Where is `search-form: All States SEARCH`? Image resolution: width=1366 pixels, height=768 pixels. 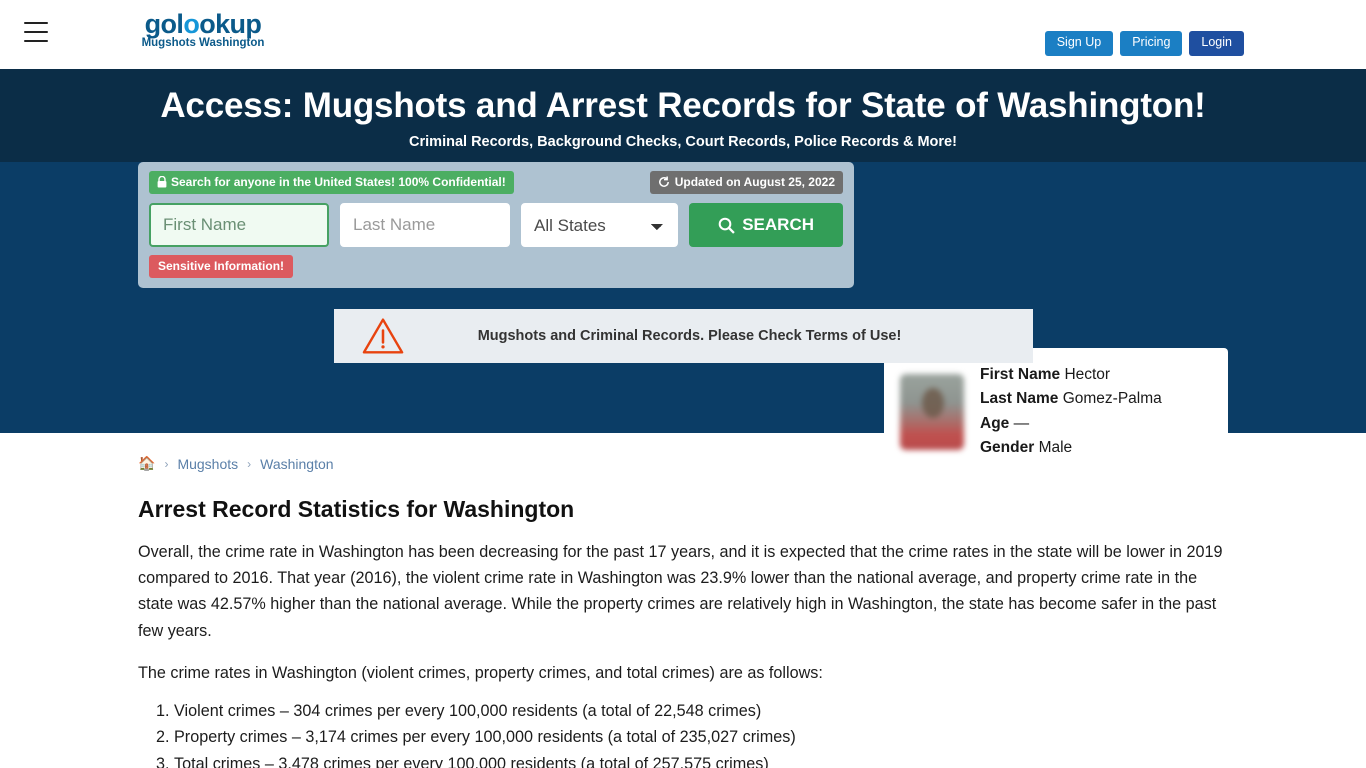
search-form: All States SEARCH is located at coordinates (496, 225).